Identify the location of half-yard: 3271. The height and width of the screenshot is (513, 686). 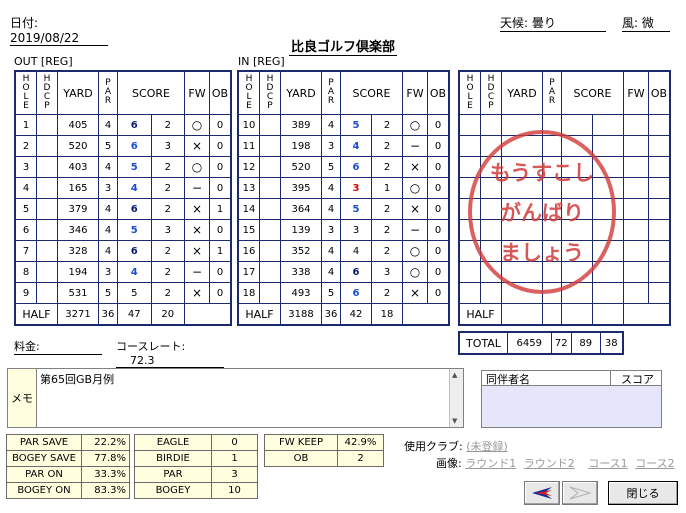
(78, 314).